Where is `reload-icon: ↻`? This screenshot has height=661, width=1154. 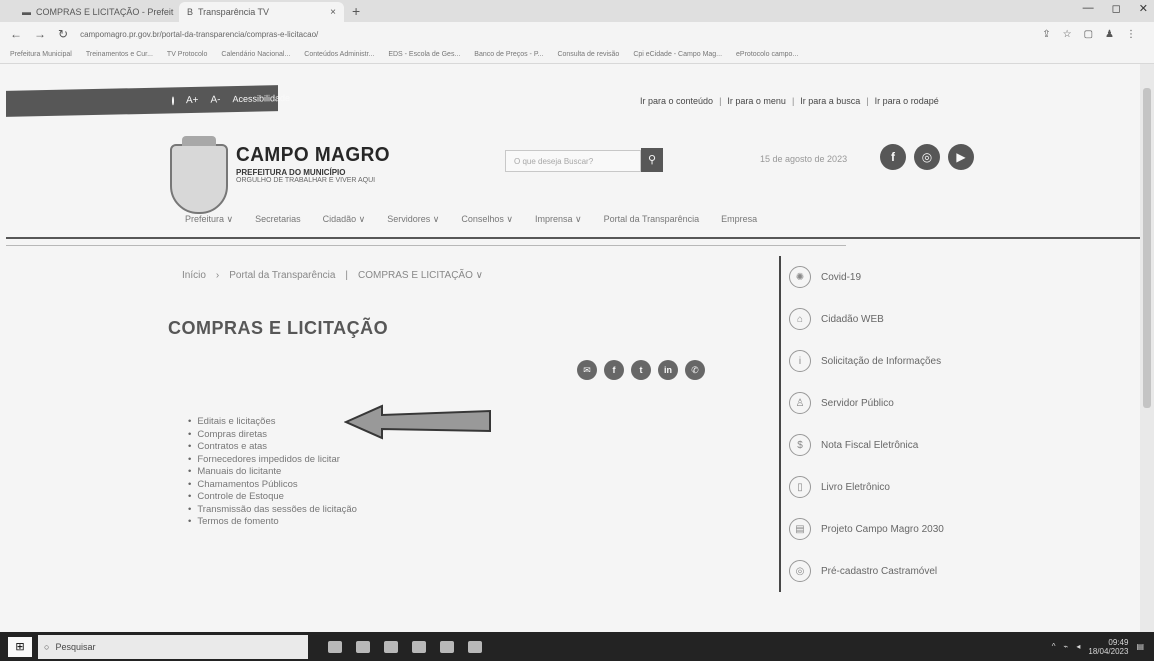 reload-icon: ↻ is located at coordinates (63, 34).